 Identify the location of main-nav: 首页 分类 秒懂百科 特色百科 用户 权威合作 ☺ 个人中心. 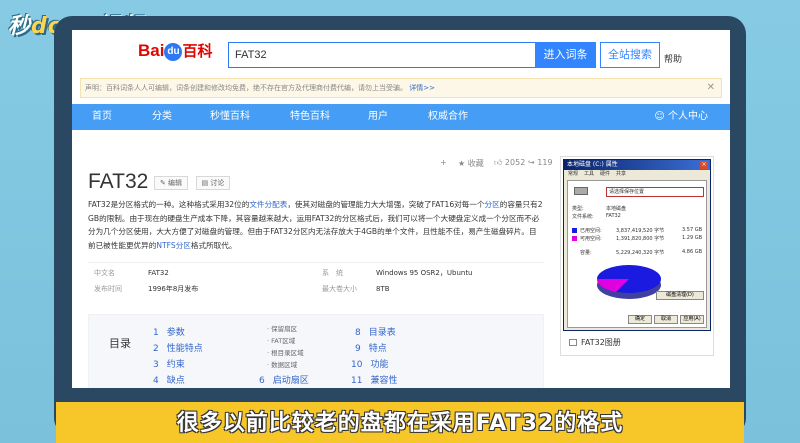
(401, 117).